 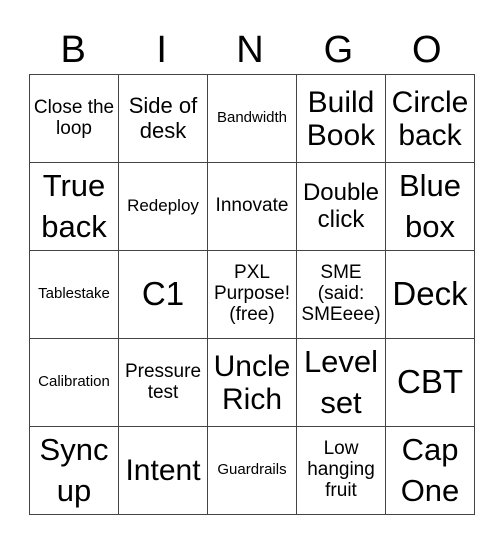 I want to click on bingo-cell: Cap One, so click(x=430, y=470).